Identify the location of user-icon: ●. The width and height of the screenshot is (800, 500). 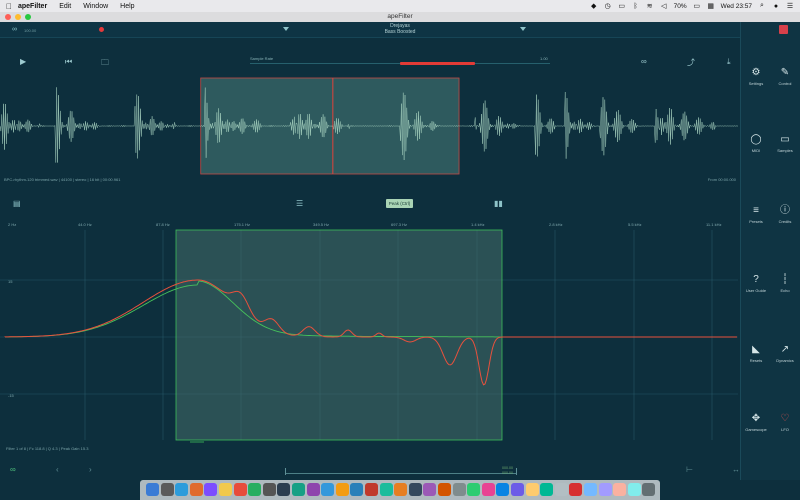
(776, 6).